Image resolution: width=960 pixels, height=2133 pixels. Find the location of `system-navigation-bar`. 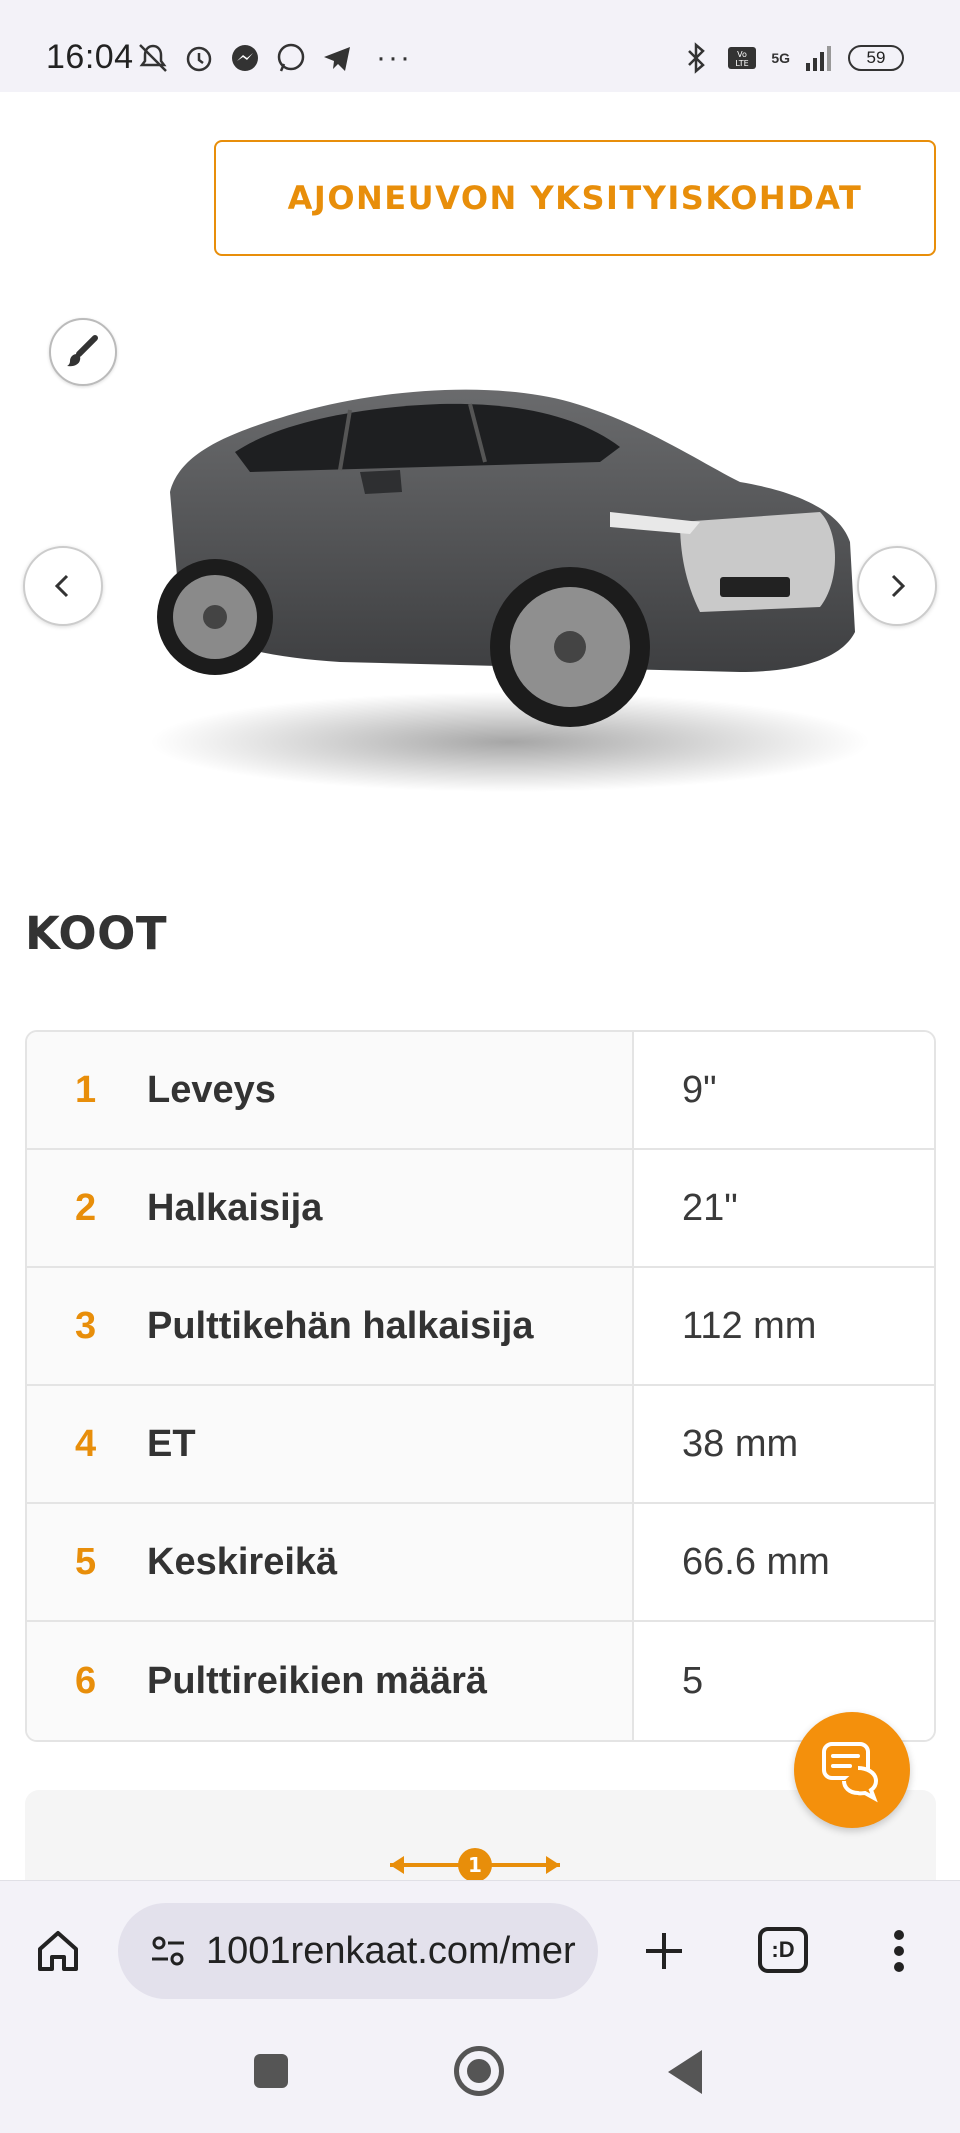

system-navigation-bar is located at coordinates (480, 2076).